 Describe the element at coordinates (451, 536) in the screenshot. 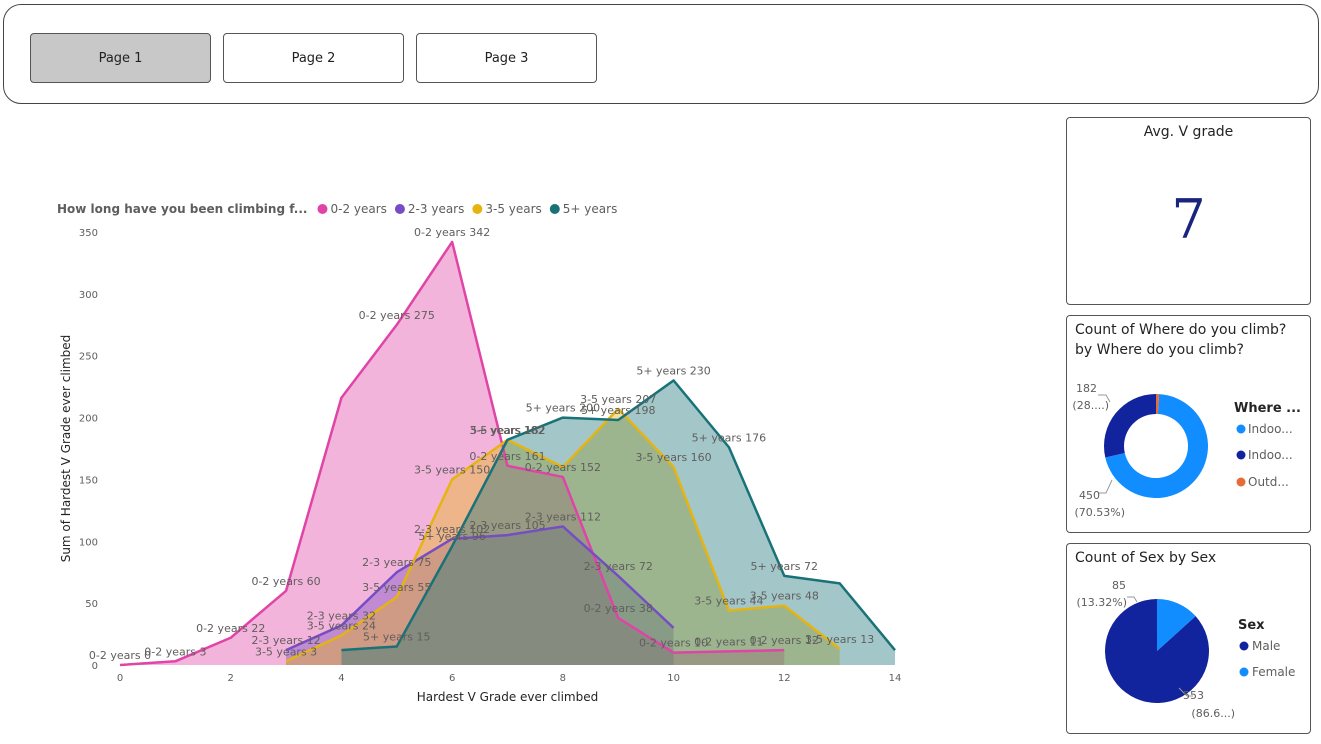

I see `data-label-series-4: 5+ years 96` at that location.